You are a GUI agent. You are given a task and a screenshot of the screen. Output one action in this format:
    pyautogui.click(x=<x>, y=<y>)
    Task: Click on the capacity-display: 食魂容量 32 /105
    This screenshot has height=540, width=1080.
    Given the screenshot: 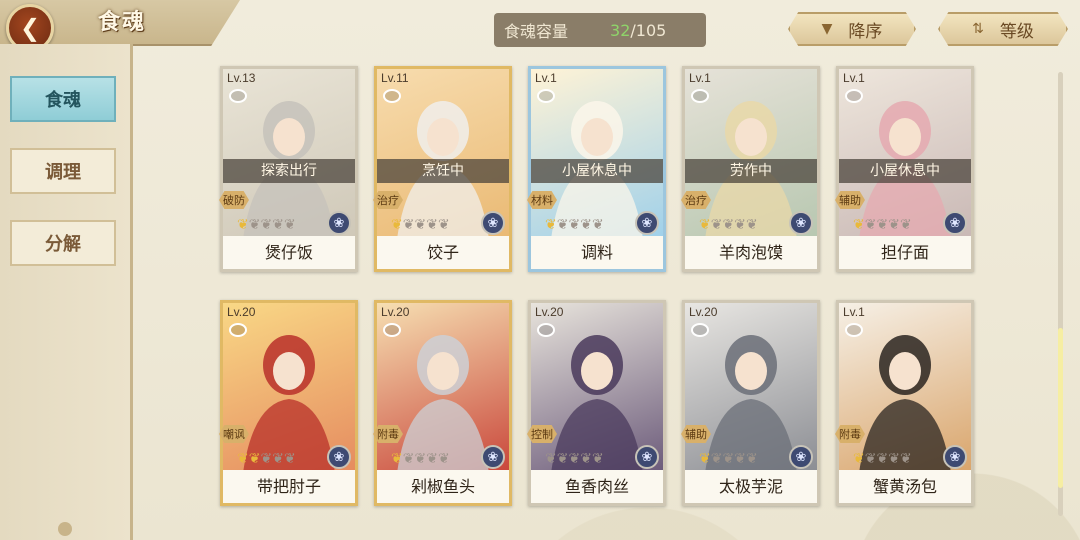 What is the action you would take?
    pyautogui.click(x=600, y=30)
    